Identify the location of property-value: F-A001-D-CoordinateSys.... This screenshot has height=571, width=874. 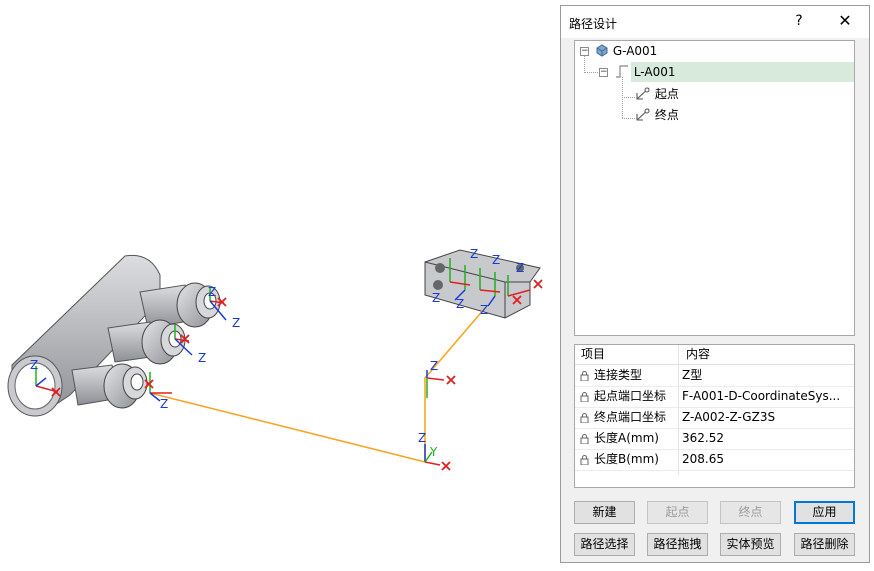
(768, 396).